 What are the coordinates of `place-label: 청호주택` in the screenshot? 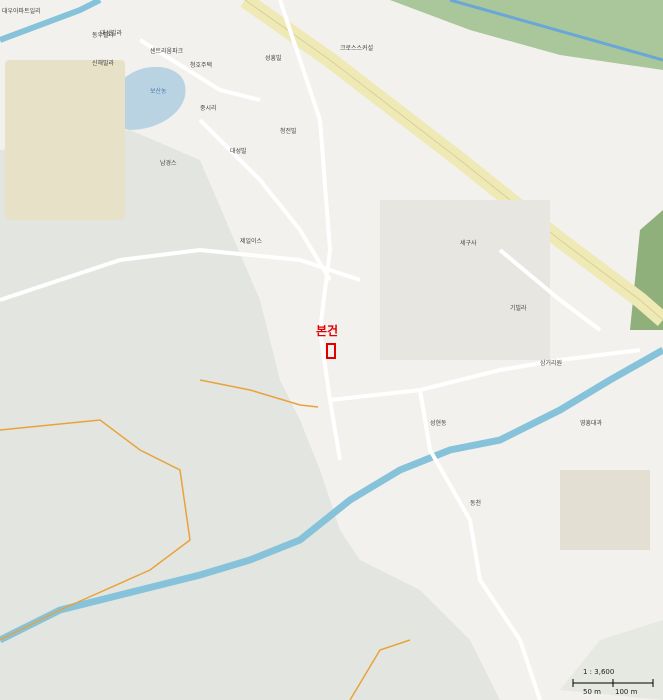 It's located at (201, 65).